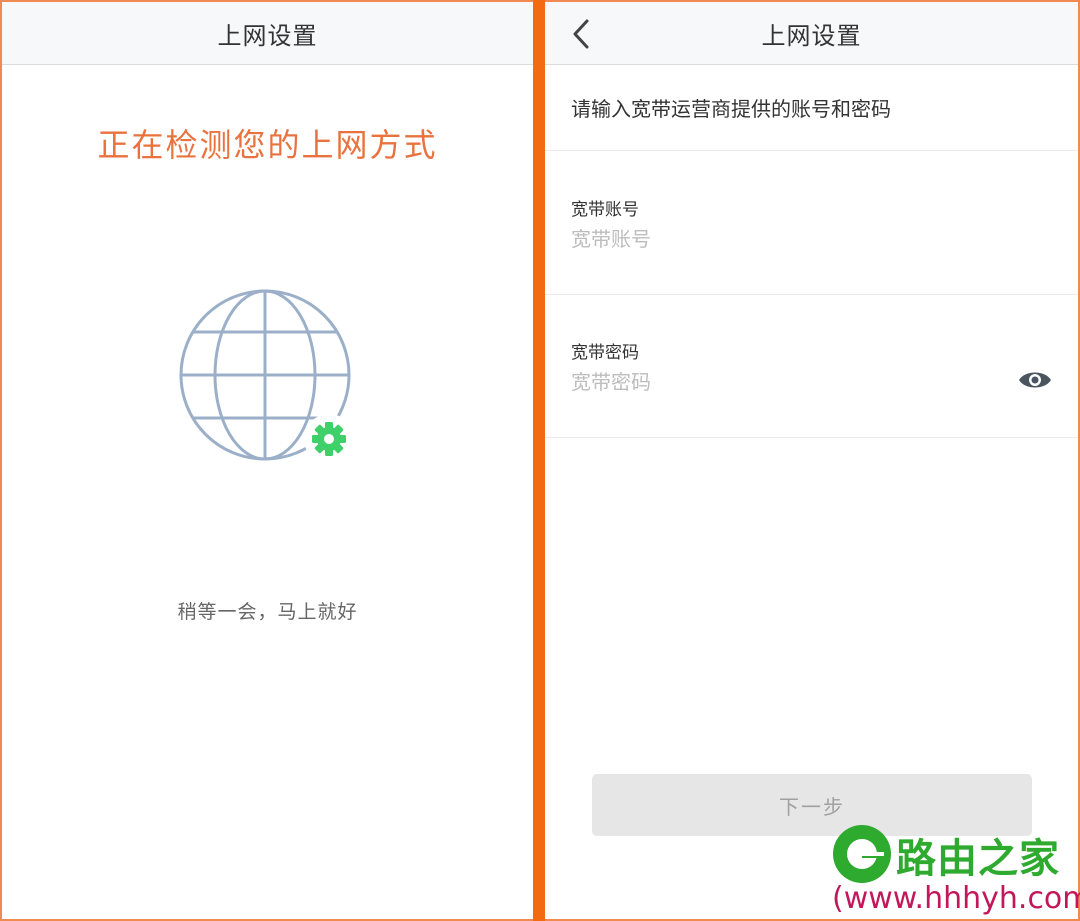 The image size is (1080, 921). What do you see at coordinates (781, 382) in the screenshot?
I see `password-input` at bounding box center [781, 382].